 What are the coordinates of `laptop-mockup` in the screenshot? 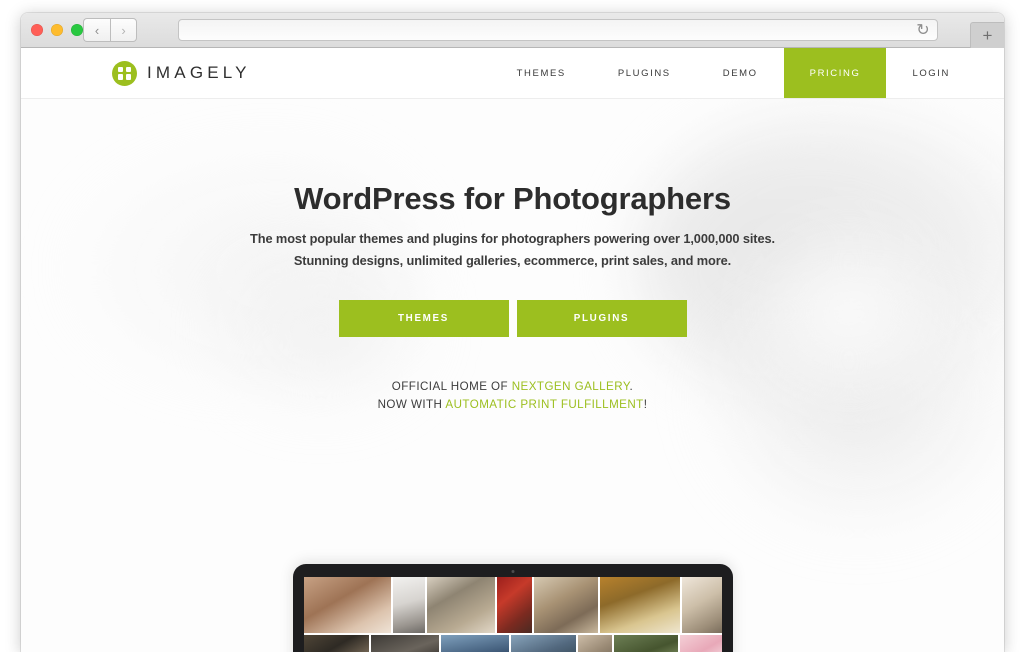 It's located at (512, 608).